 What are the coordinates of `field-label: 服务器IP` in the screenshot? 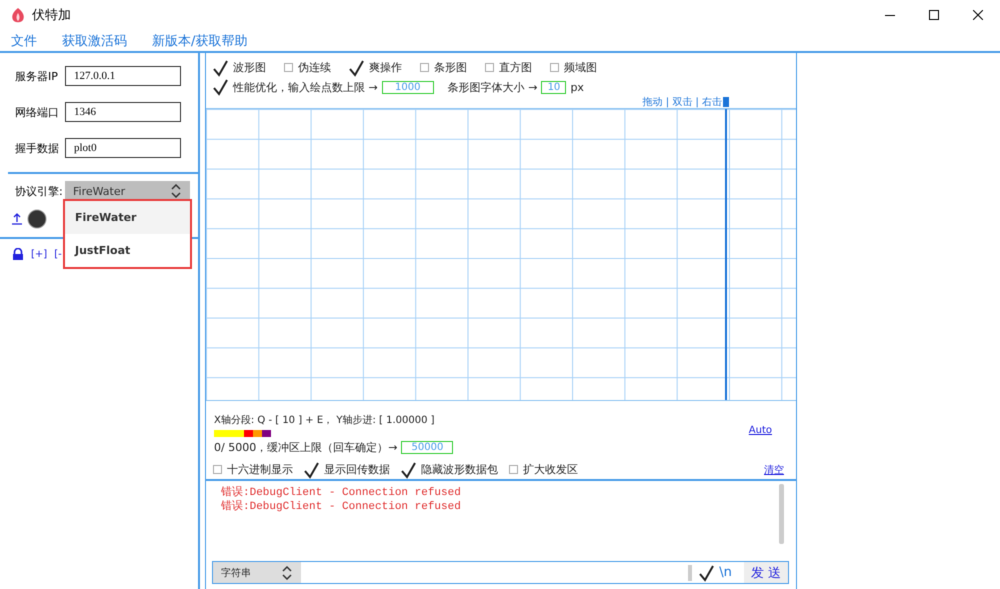 It's located at (37, 76).